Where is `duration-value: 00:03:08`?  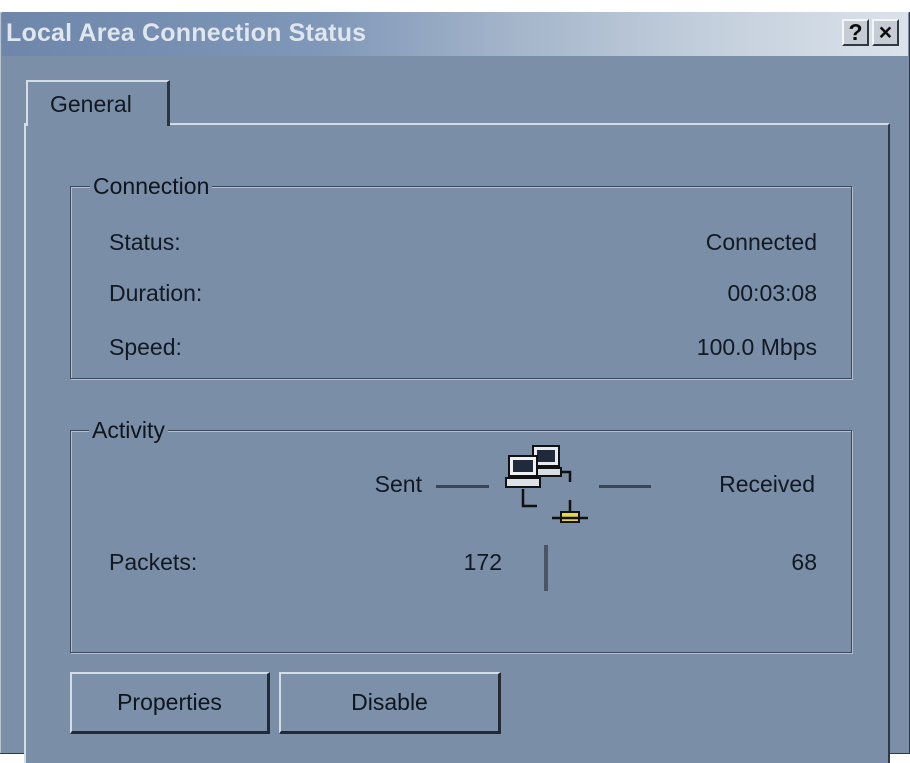 duration-value: 00:03:08 is located at coordinates (772, 293).